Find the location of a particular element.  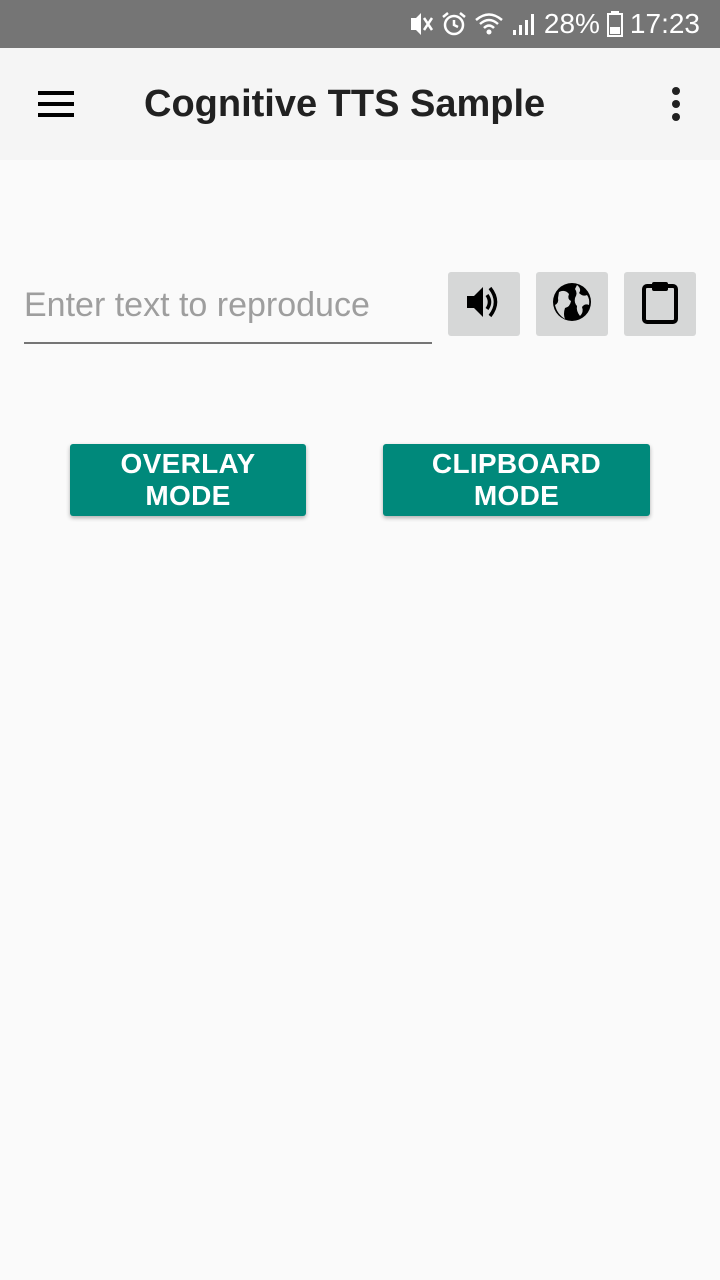

app-bar: Cognitive TTS Sample is located at coordinates (360, 104).